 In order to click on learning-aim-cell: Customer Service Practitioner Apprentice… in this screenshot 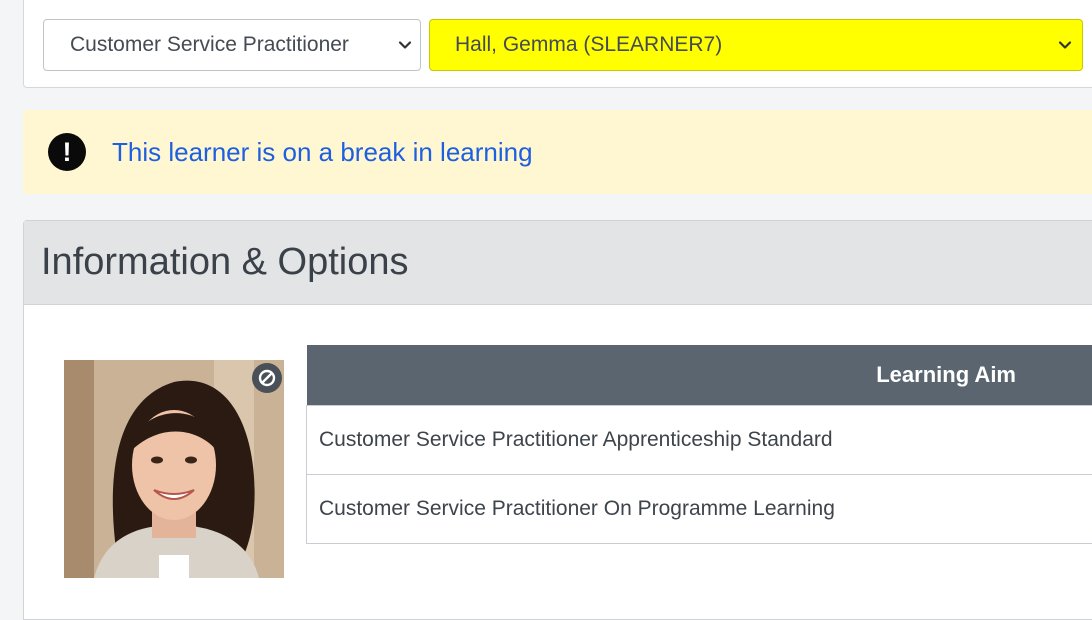, I will do `click(699, 440)`.